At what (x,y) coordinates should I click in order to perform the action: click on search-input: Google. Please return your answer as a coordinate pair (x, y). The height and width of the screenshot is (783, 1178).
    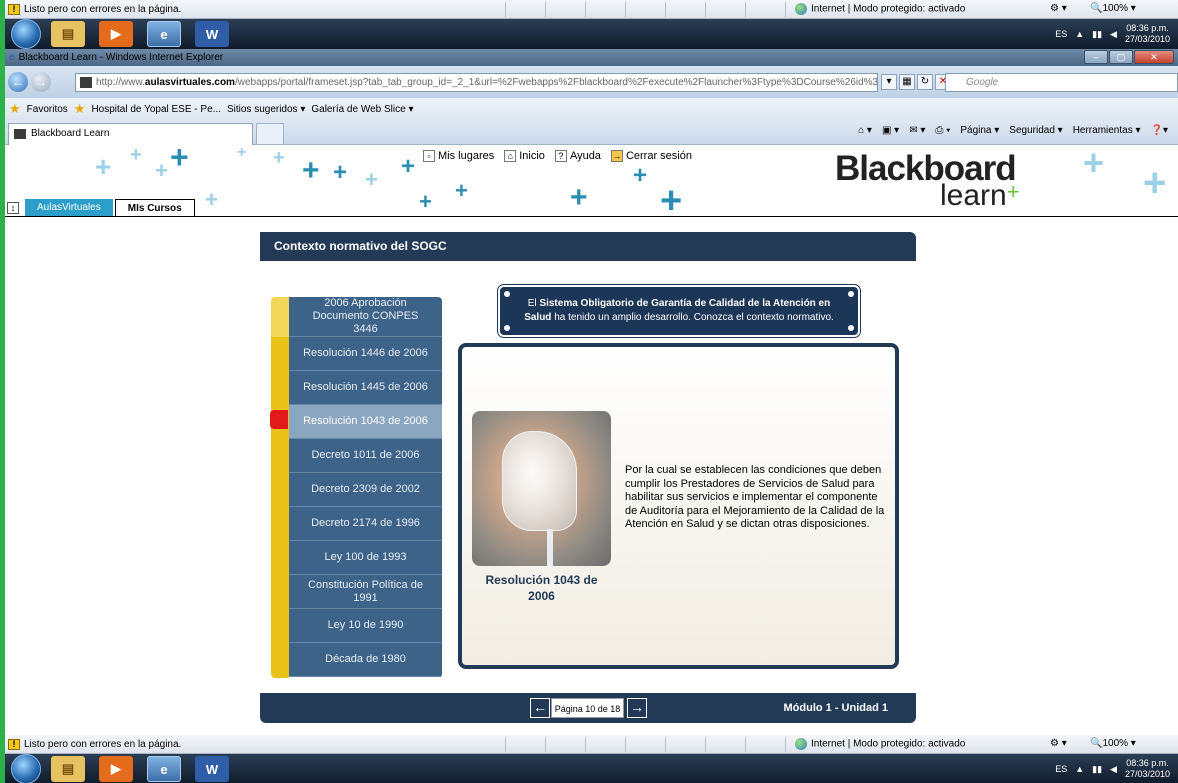
    Looking at the image, I should click on (1061, 82).